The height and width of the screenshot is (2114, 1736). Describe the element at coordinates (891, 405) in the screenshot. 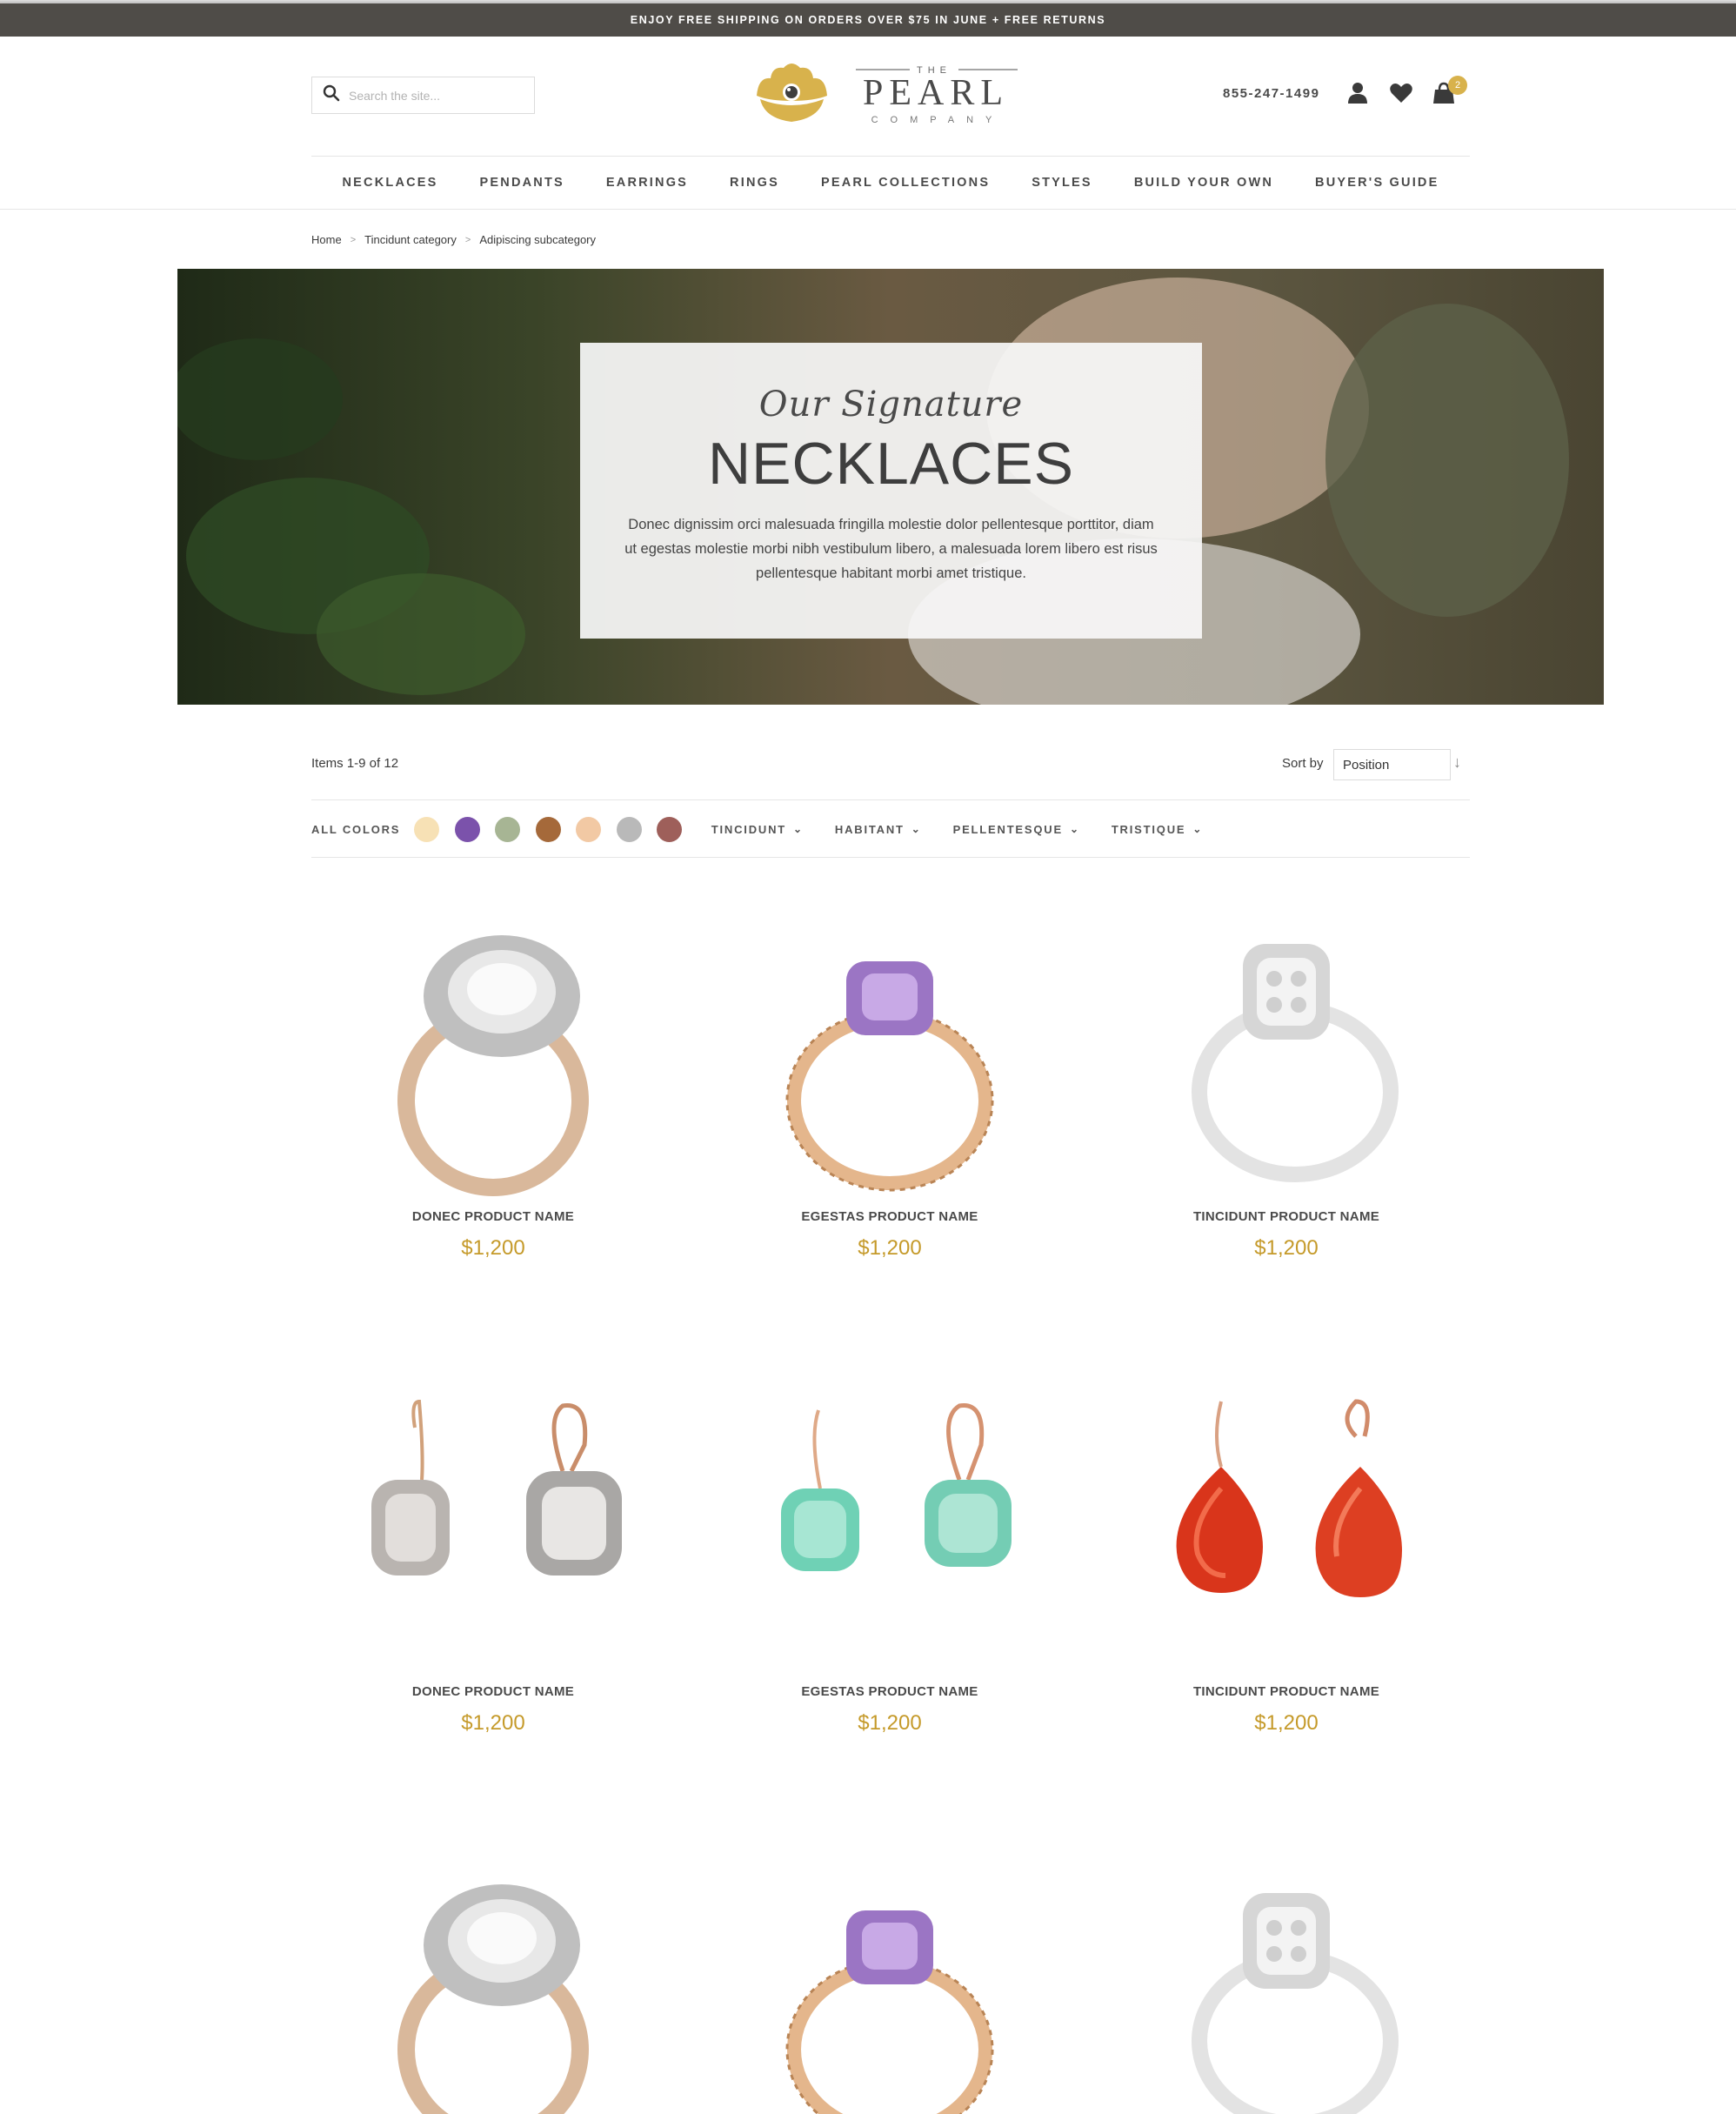

I see `hero-script-title: Our Signature` at that location.